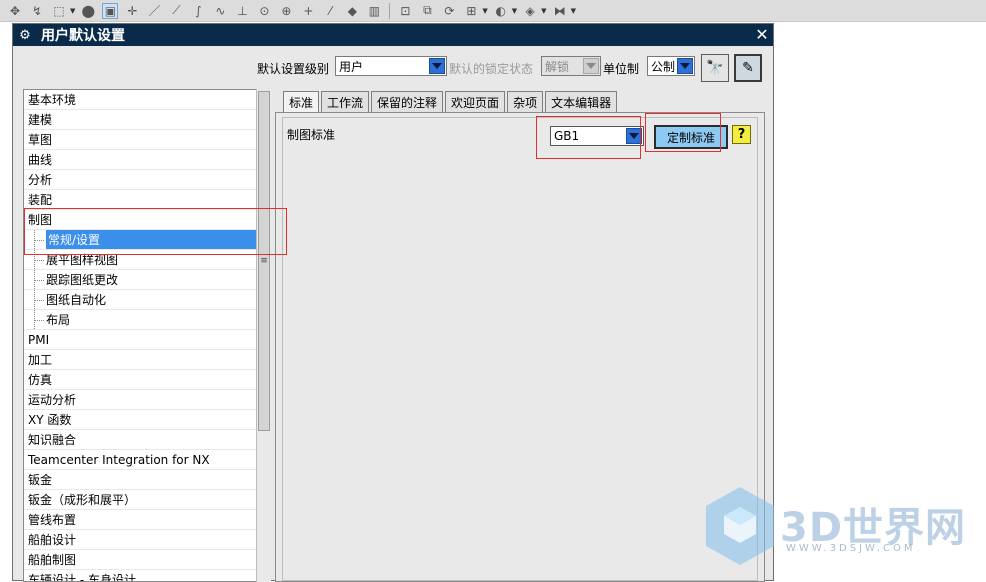 The width and height of the screenshot is (986, 582). What do you see at coordinates (147, 400) in the screenshot?
I see `tree-item: 运动分析` at bounding box center [147, 400].